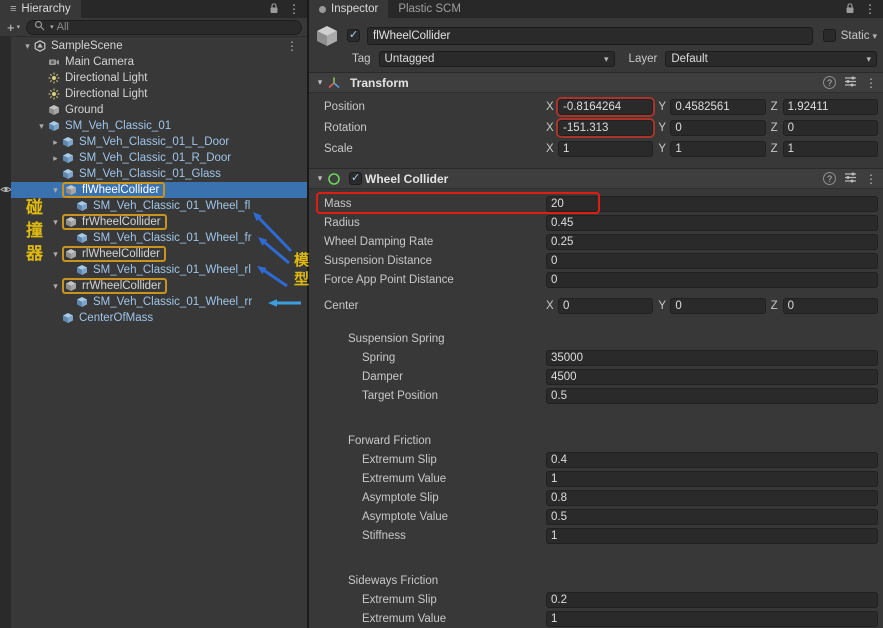  Describe the element at coordinates (6, 332) in the screenshot. I see `visibility-gutter` at that location.